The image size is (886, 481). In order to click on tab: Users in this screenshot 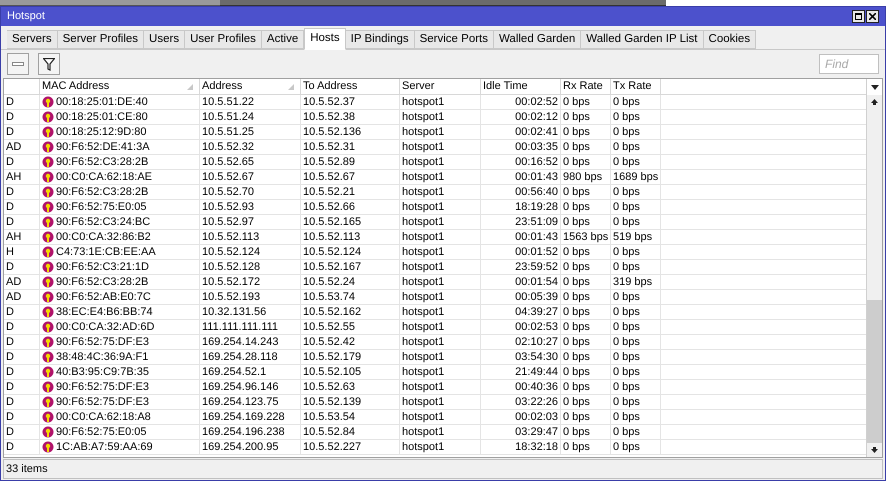, I will do `click(165, 39)`.